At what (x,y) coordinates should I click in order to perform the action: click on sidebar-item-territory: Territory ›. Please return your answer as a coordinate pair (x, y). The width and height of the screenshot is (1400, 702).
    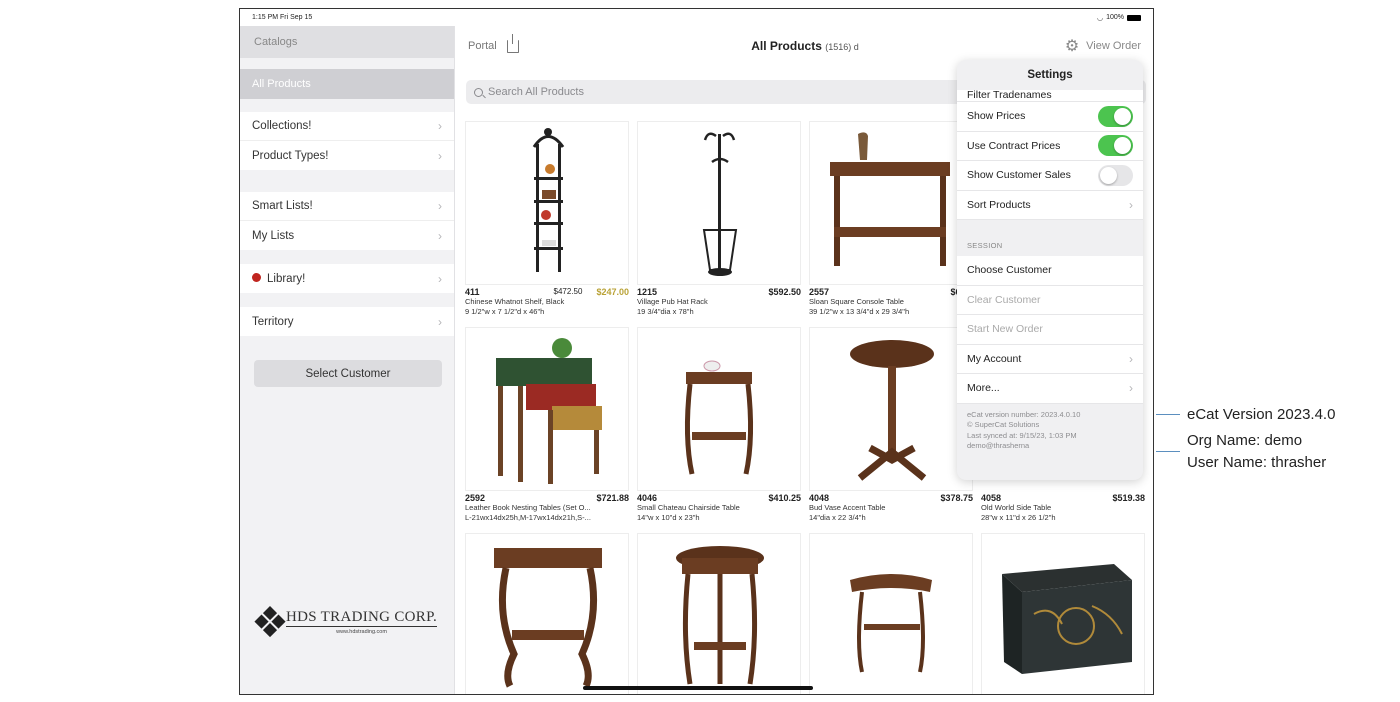
    Looking at the image, I should click on (347, 321).